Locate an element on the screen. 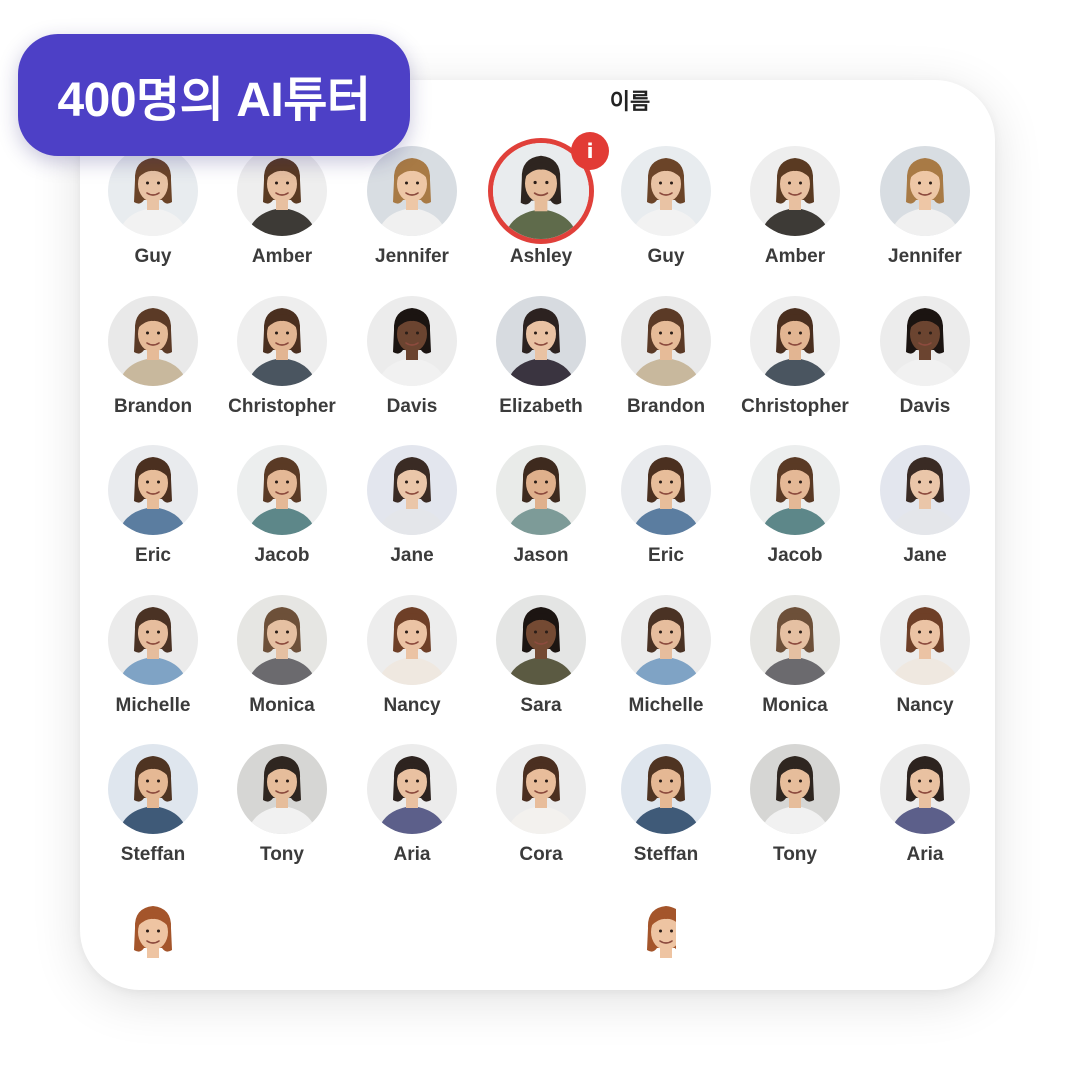  tutor-item: Elizabeth is located at coordinates (541, 366).